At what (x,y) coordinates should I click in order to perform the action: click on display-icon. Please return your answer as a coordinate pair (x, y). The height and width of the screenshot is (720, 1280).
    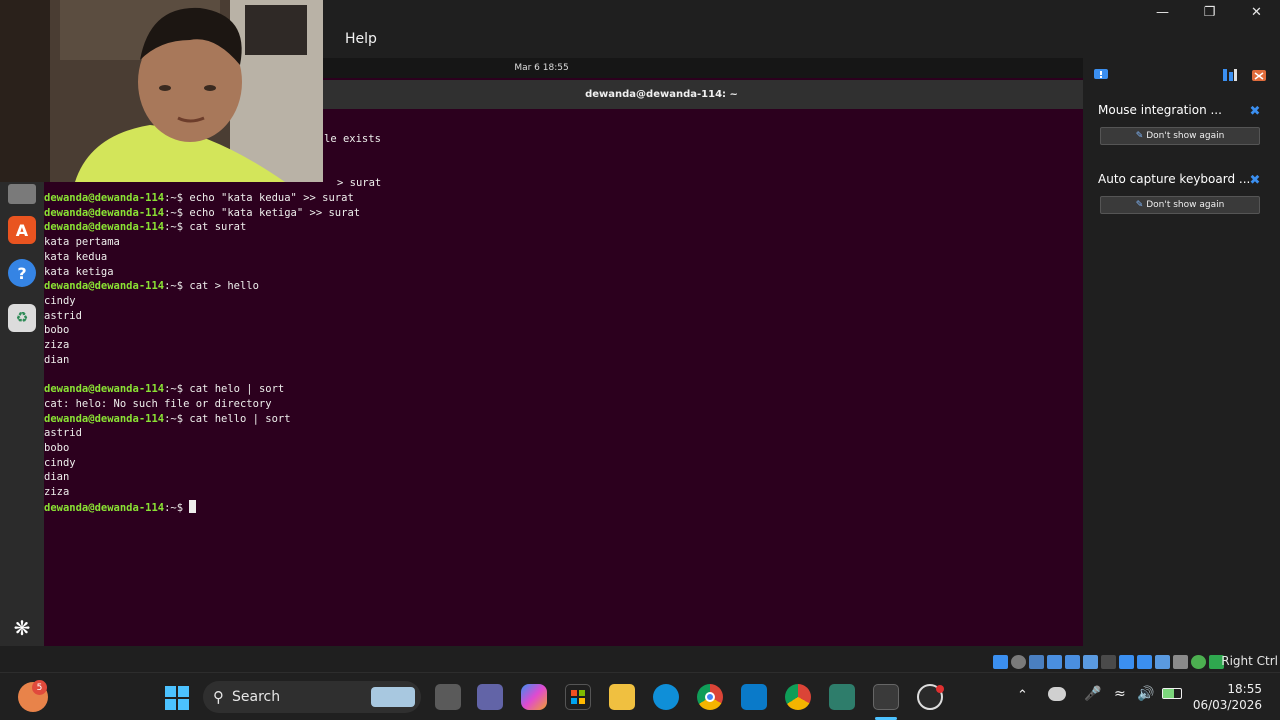
    Looking at the image, I should click on (1108, 662).